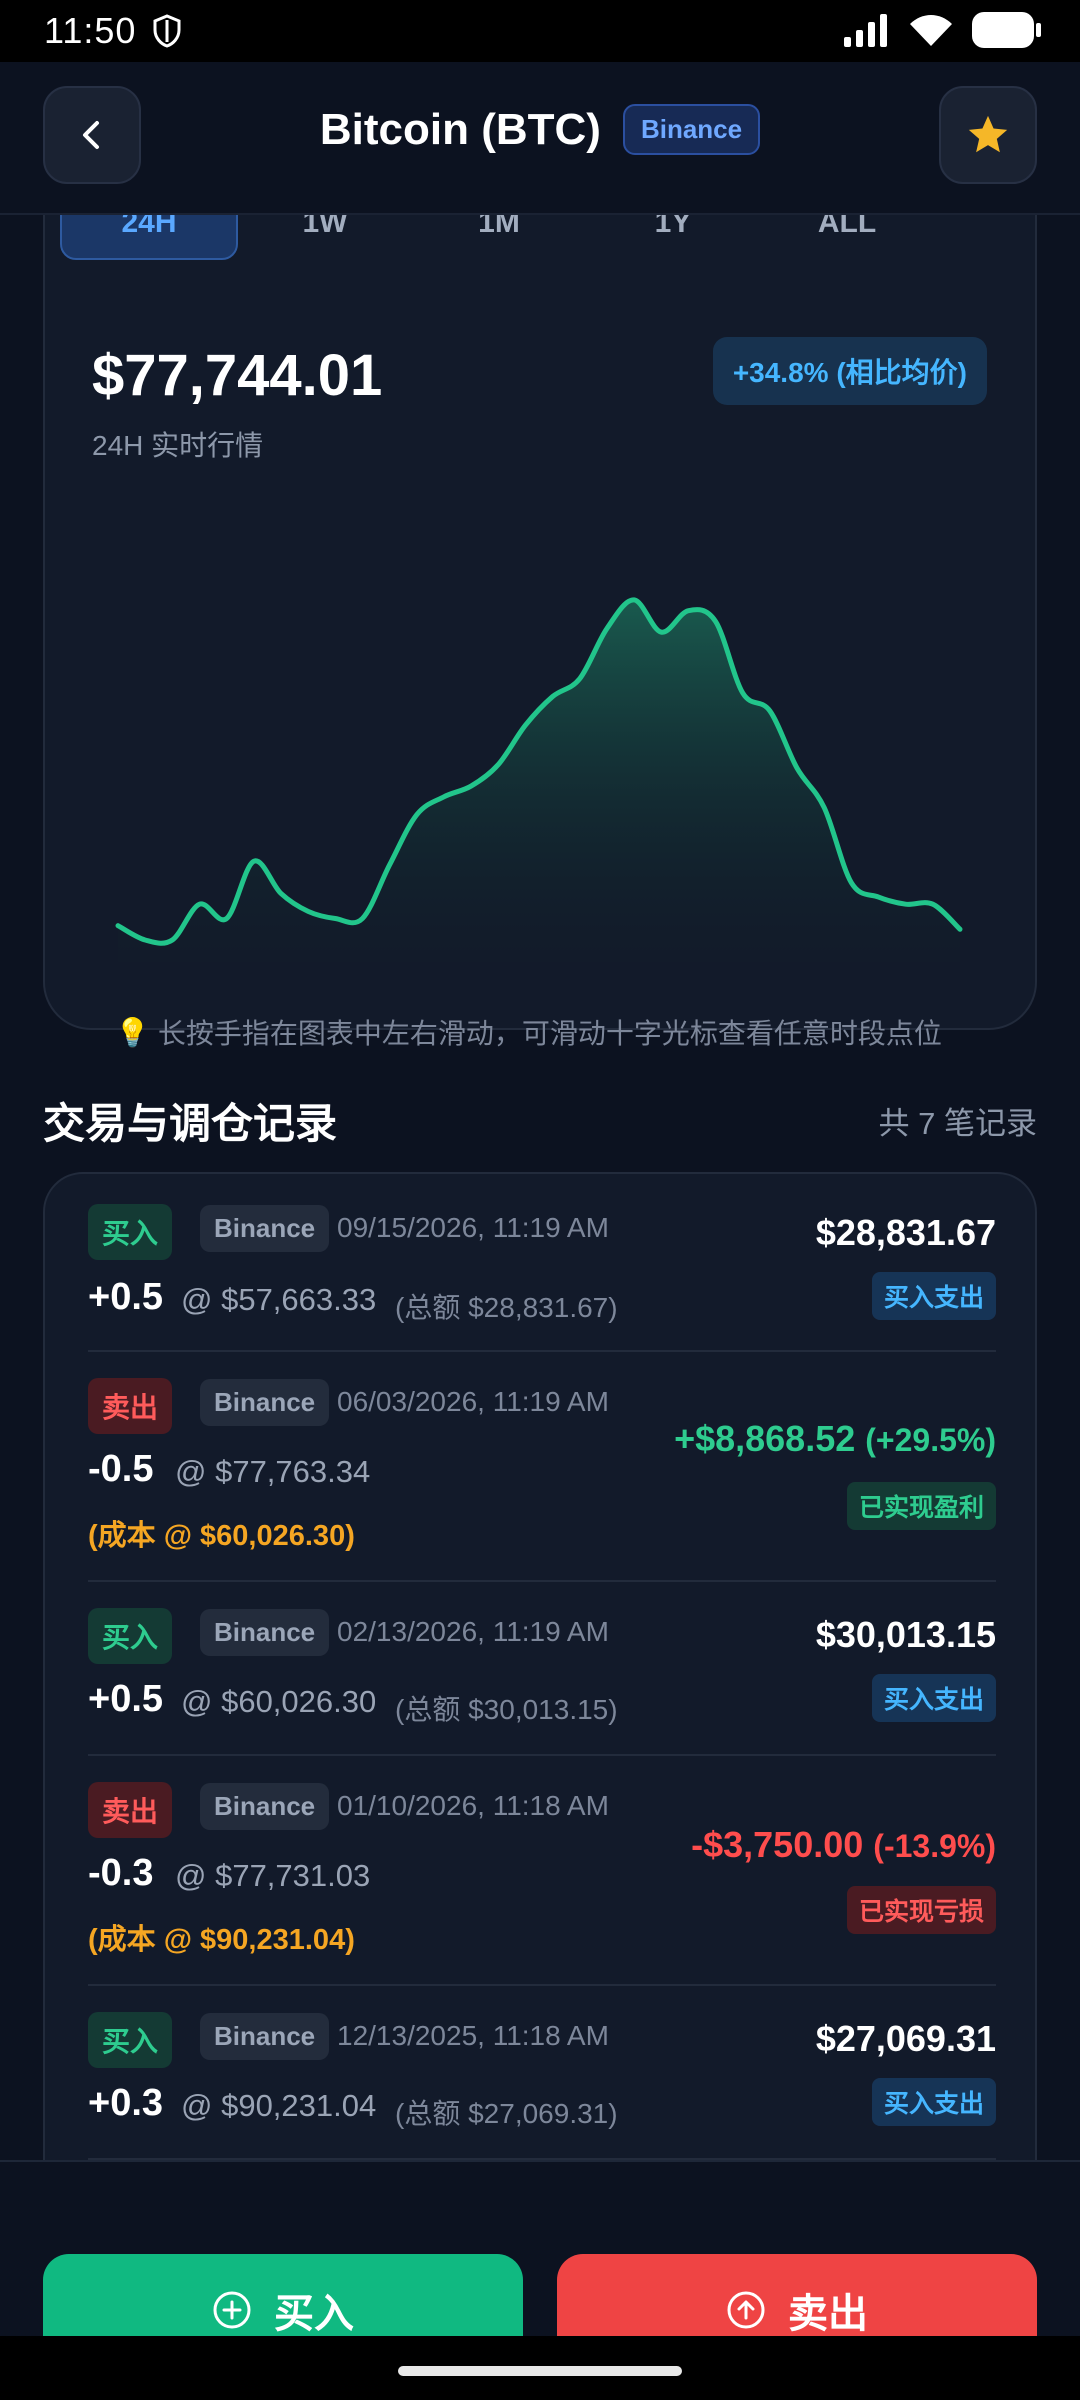 The image size is (1080, 2400). Describe the element at coordinates (865, 30) in the screenshot. I see `signal-icon` at that location.